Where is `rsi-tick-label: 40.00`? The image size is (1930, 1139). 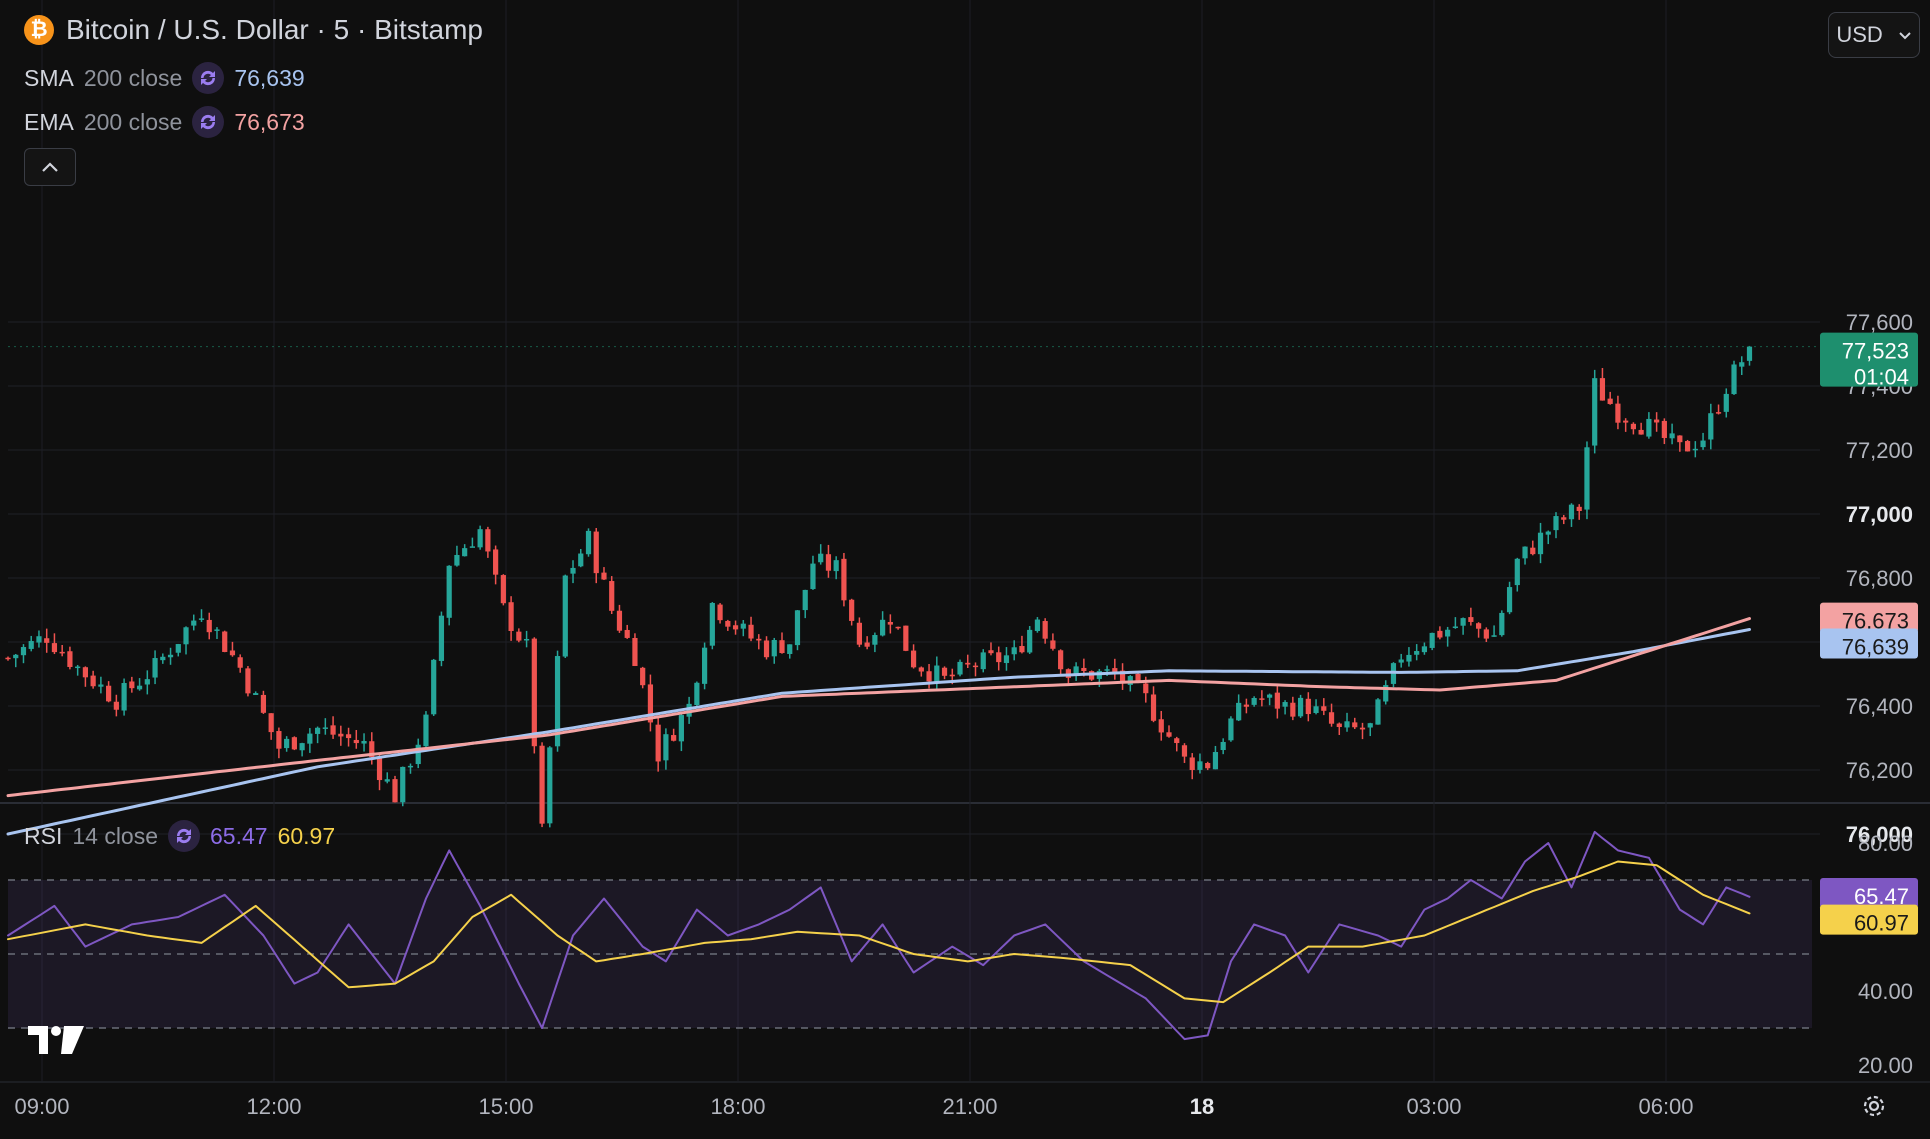
rsi-tick-label: 40.00 is located at coordinates (1885, 991).